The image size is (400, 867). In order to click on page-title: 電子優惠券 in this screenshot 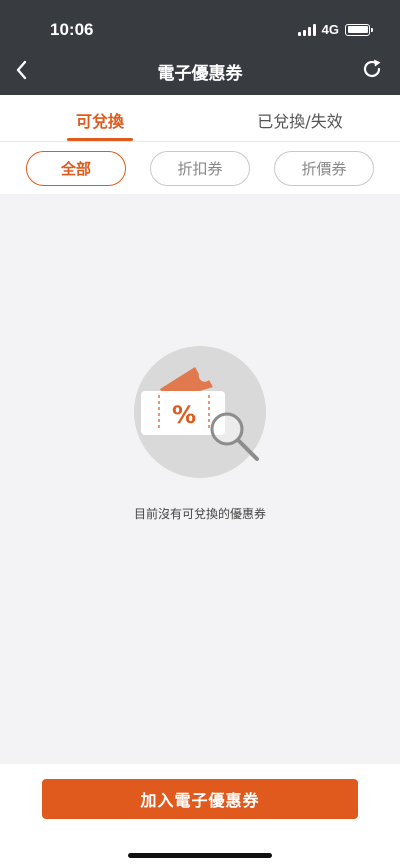, I will do `click(200, 74)`.